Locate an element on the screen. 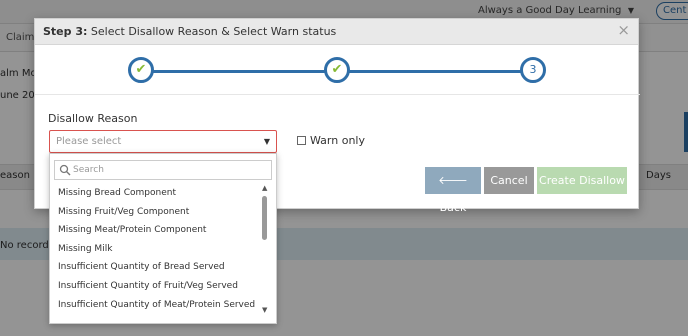  scroll-up-icon: ▲ is located at coordinates (264, 188).